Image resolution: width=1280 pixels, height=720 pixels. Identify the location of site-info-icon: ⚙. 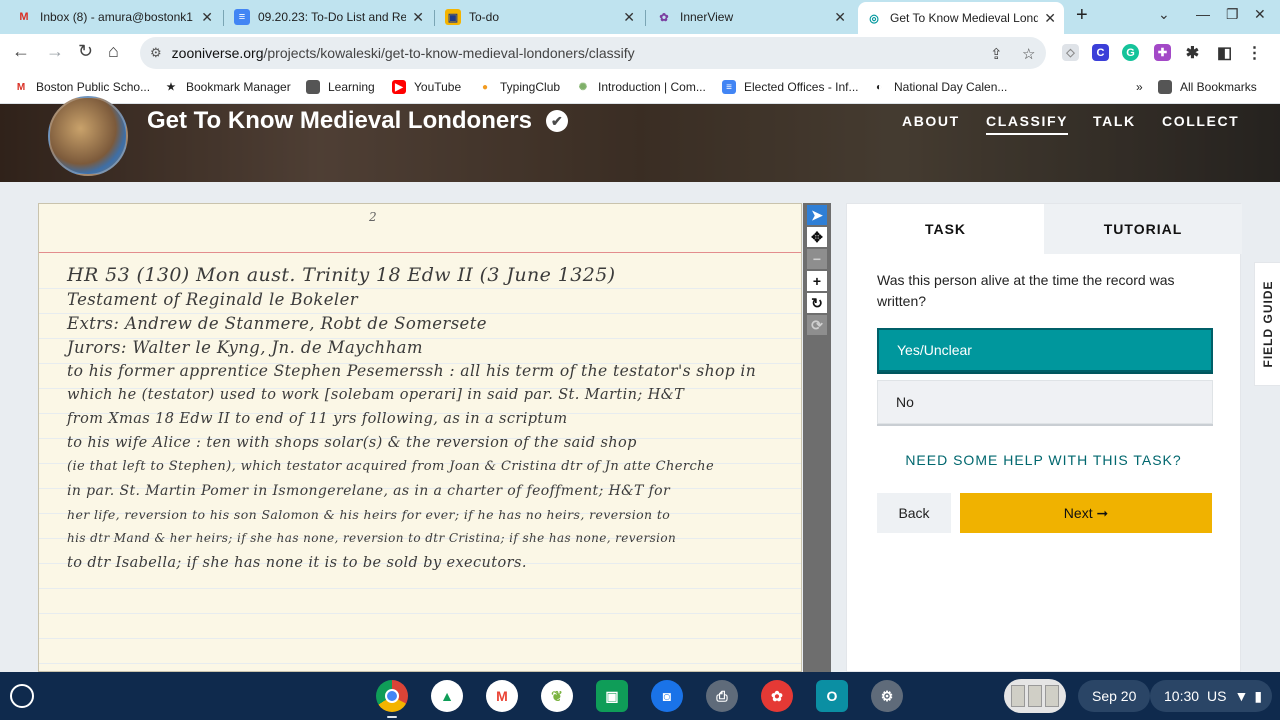
(156, 53).